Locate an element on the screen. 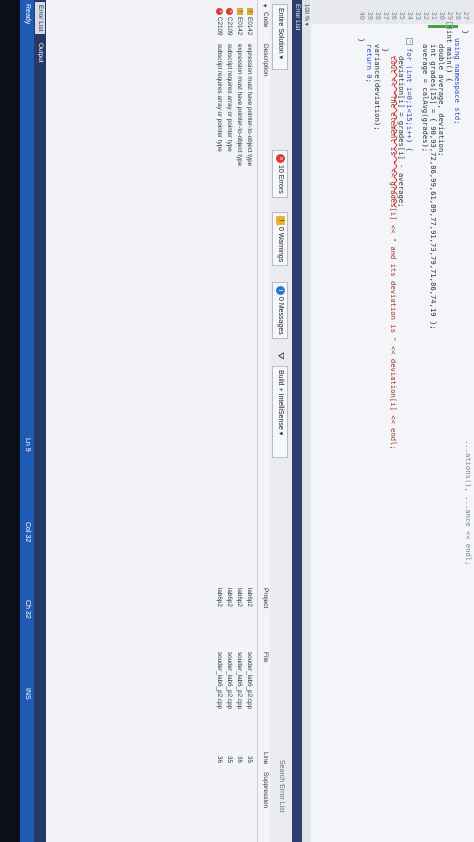  monitor-bezel is located at coordinates (10, 421).